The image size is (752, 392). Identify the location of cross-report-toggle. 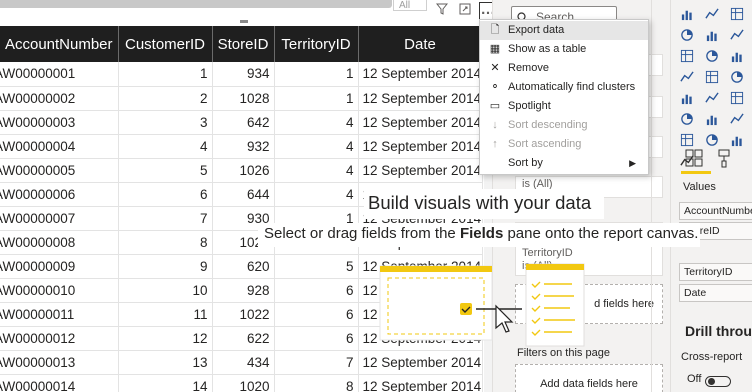
(718, 381).